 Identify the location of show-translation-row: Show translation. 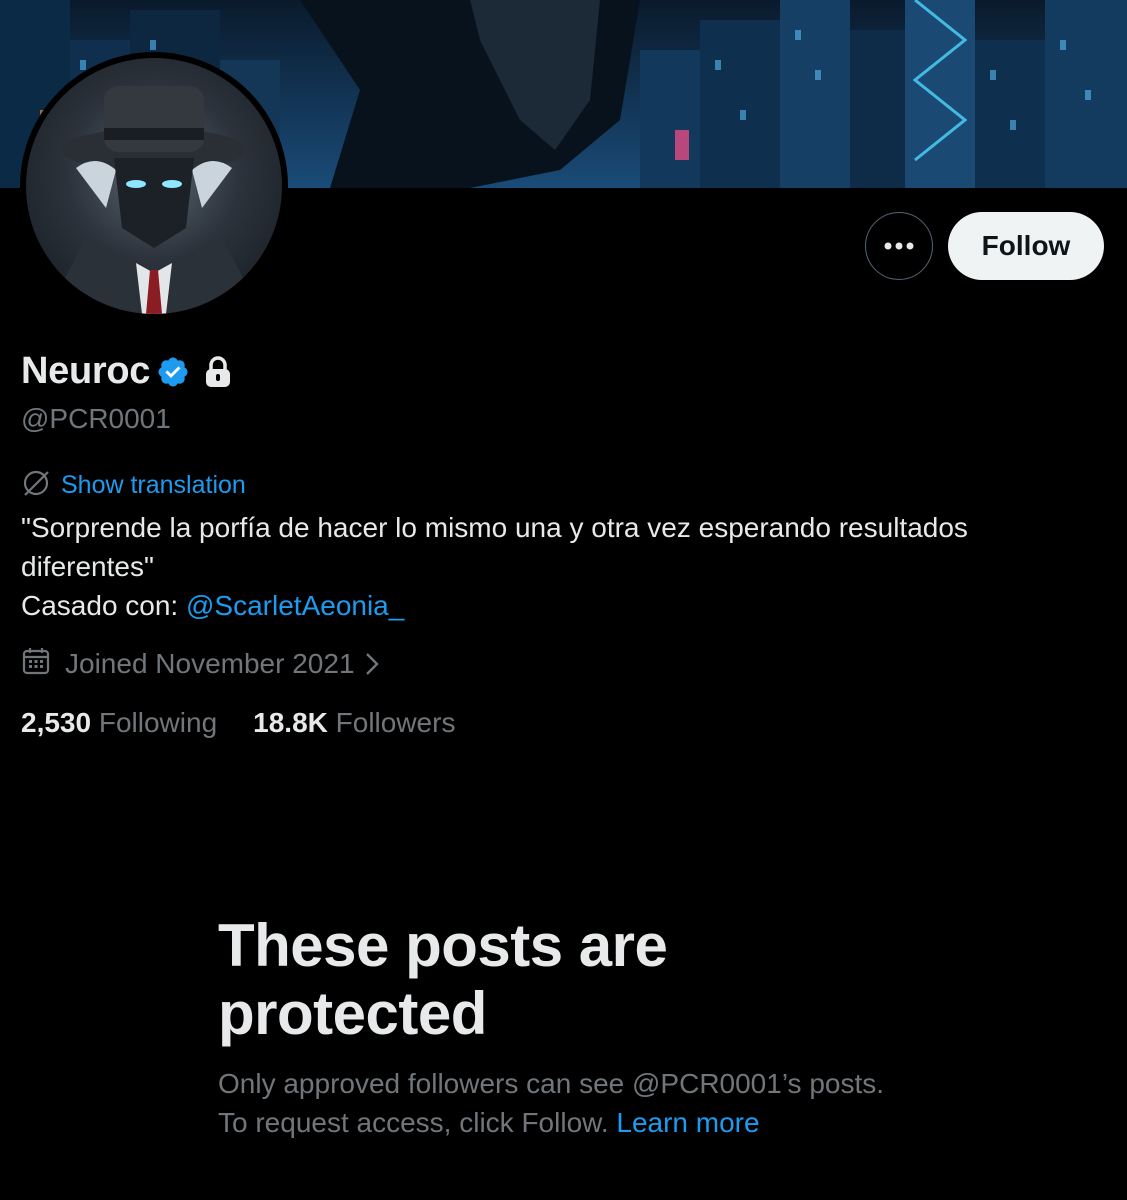
(133, 485).